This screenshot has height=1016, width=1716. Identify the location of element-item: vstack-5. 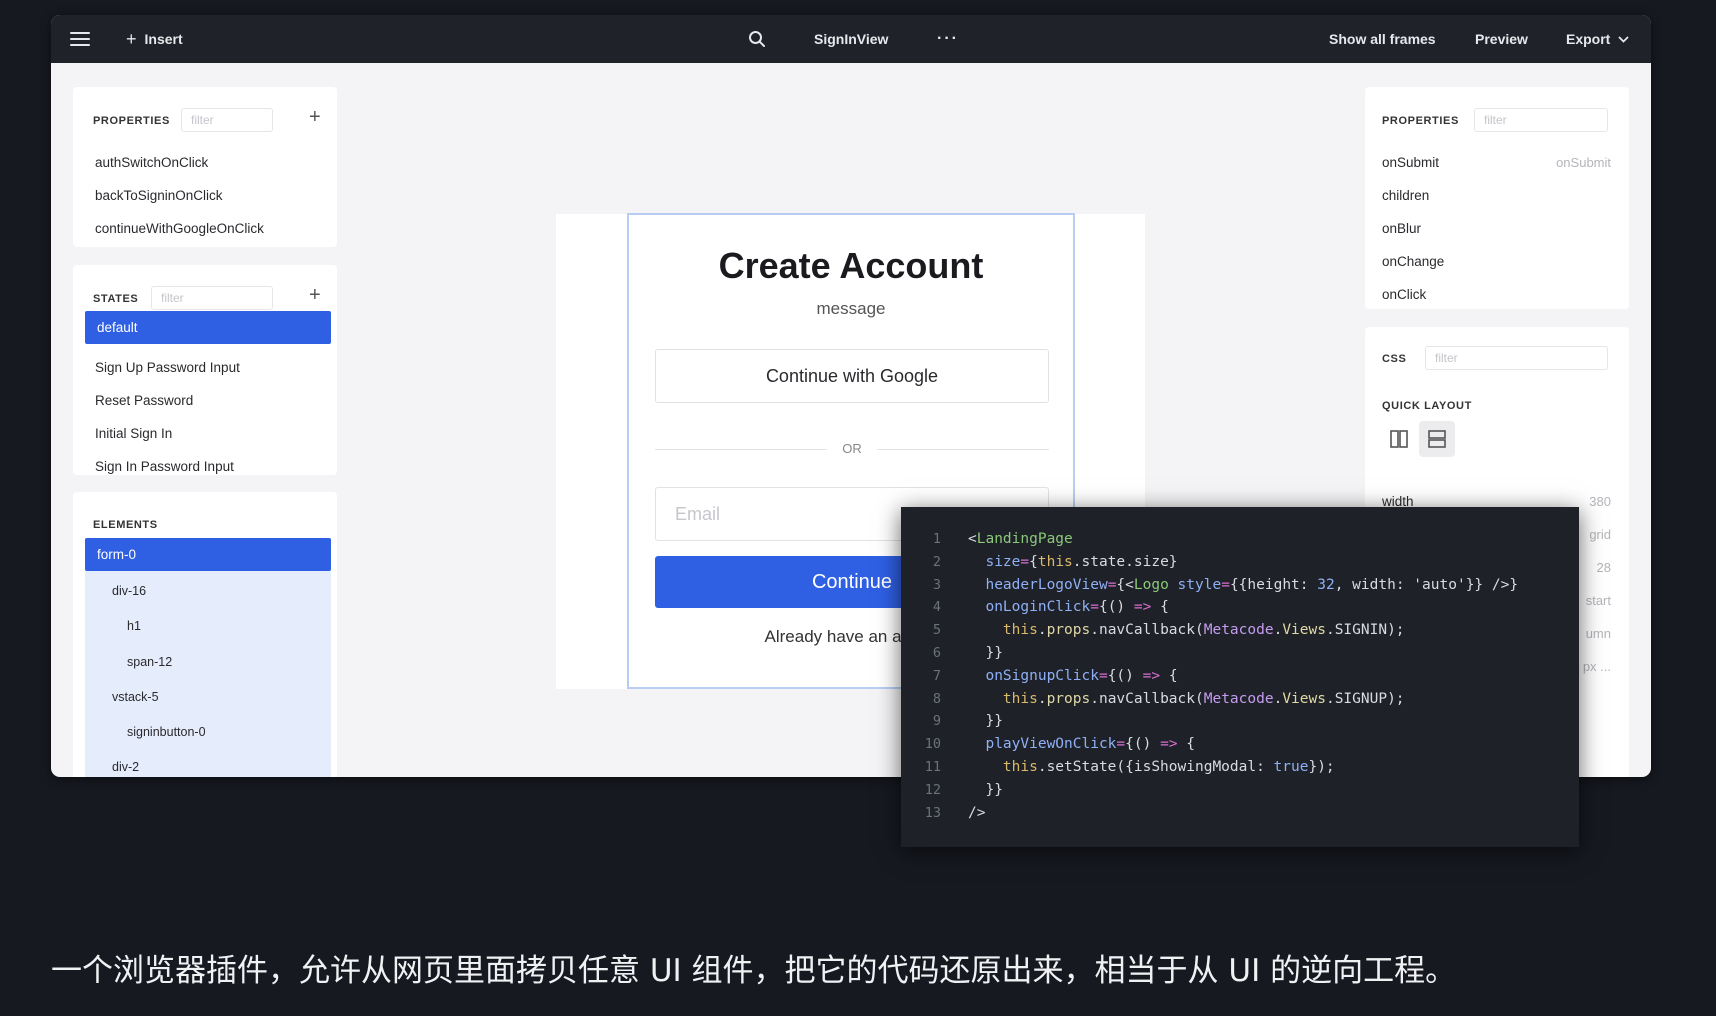
(135, 697).